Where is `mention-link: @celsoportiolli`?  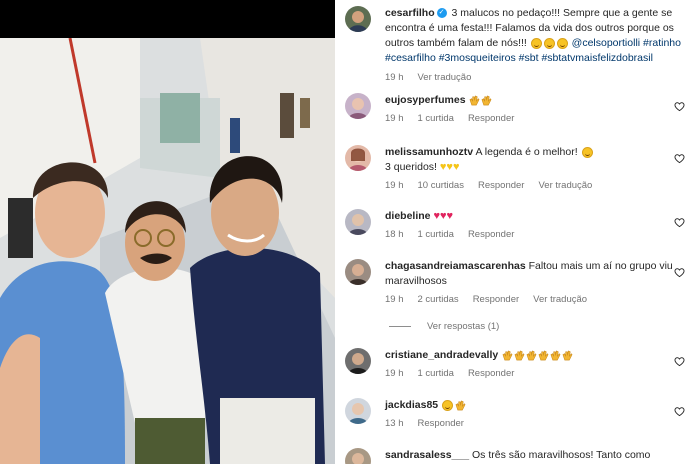
mention-link: @celsoportiolli is located at coordinates (606, 43).